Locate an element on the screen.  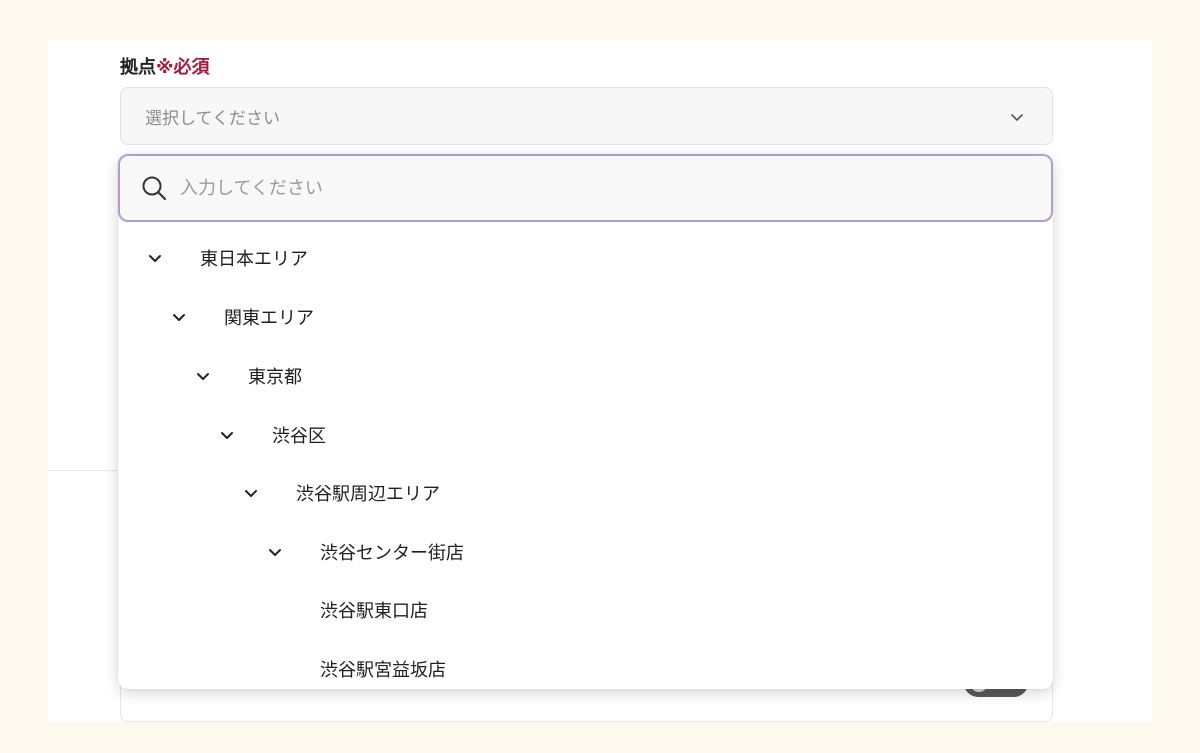
tree-item-label: 渋谷駅周辺エリア is located at coordinates (368, 494).